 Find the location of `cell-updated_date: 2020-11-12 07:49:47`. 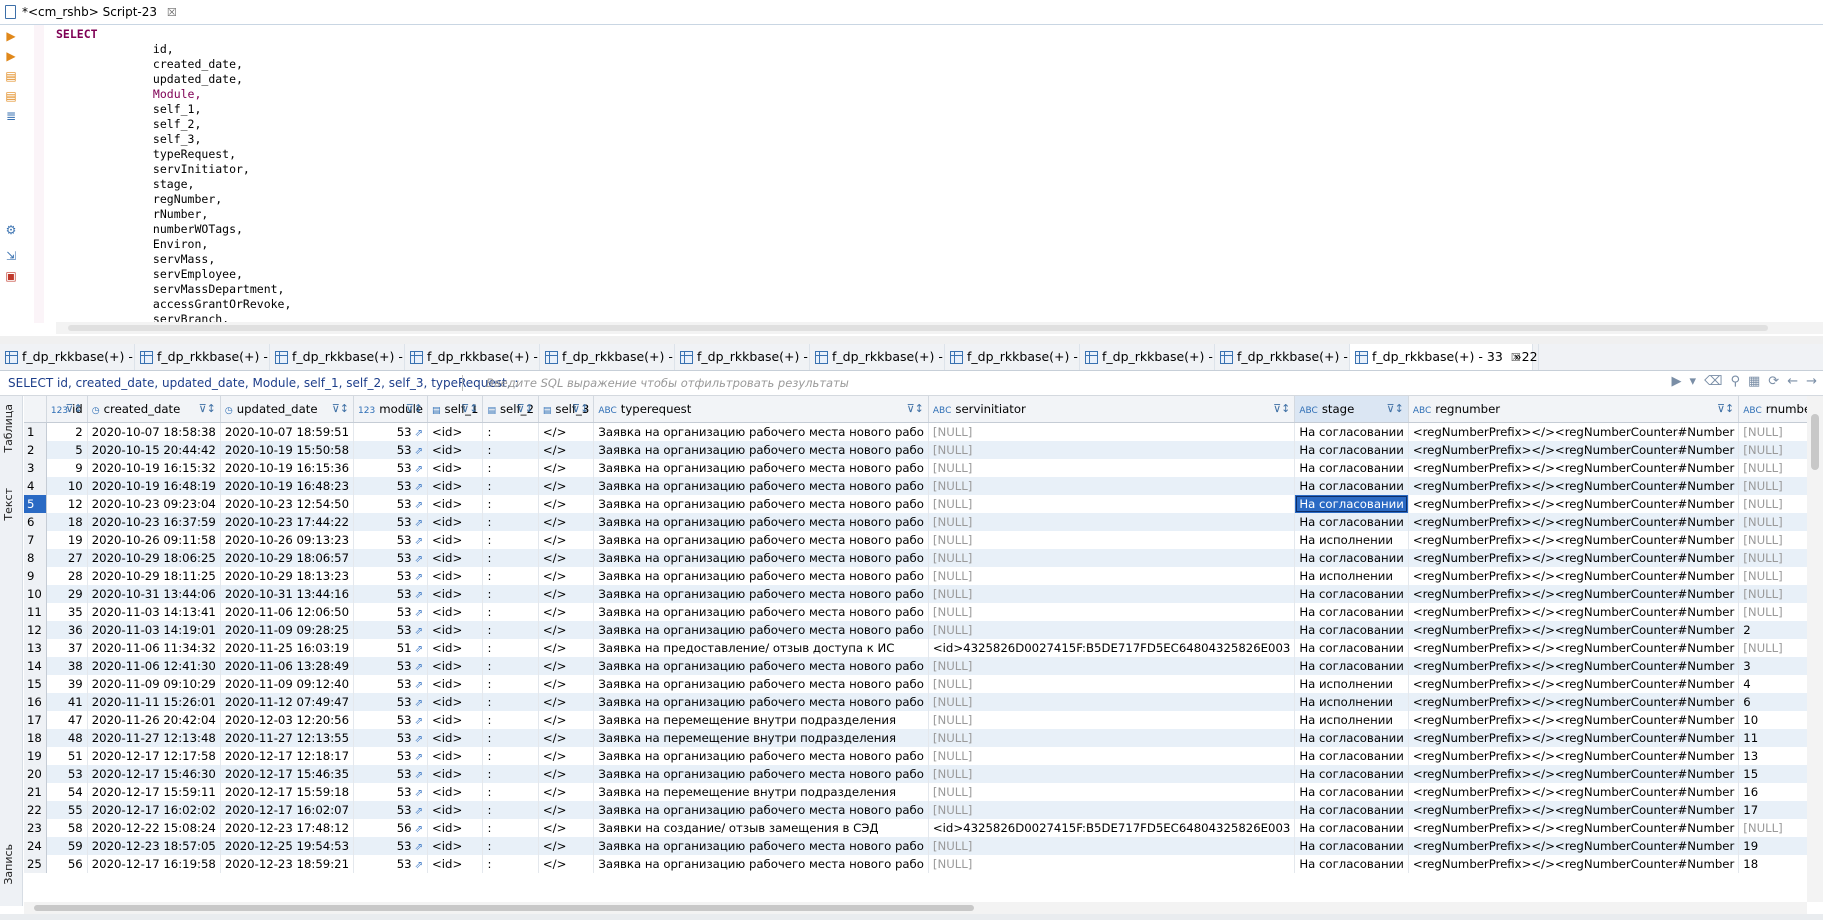

cell-updated_date: 2020-11-12 07:49:47 is located at coordinates (287, 702).